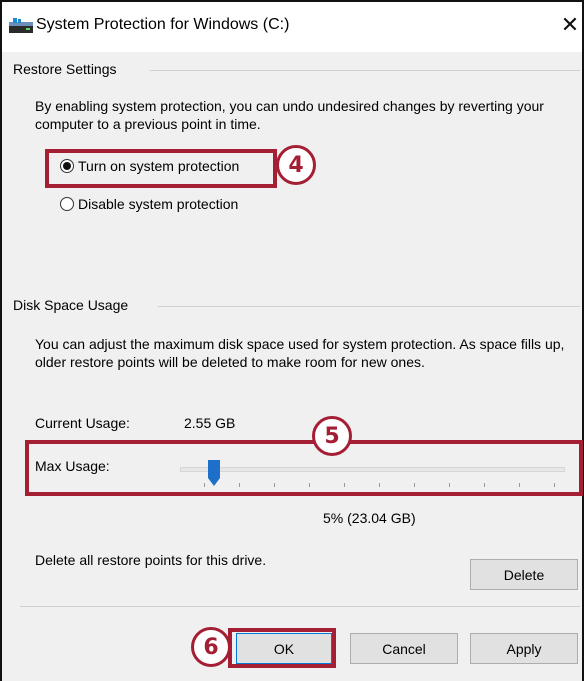 The height and width of the screenshot is (681, 584). I want to click on disk-space-usage-label: Disk Space Usage, so click(75, 305).